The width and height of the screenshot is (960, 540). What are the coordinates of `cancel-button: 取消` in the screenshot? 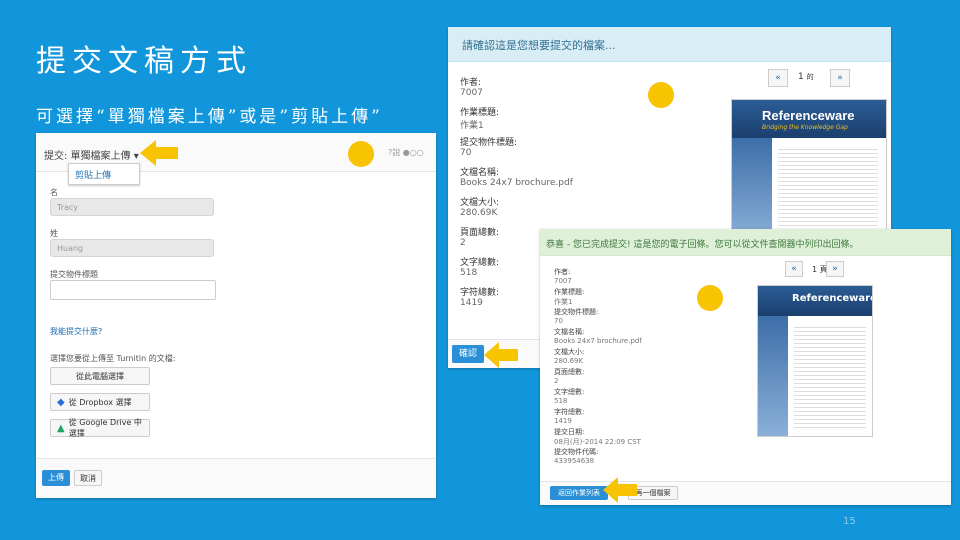 It's located at (88, 478).